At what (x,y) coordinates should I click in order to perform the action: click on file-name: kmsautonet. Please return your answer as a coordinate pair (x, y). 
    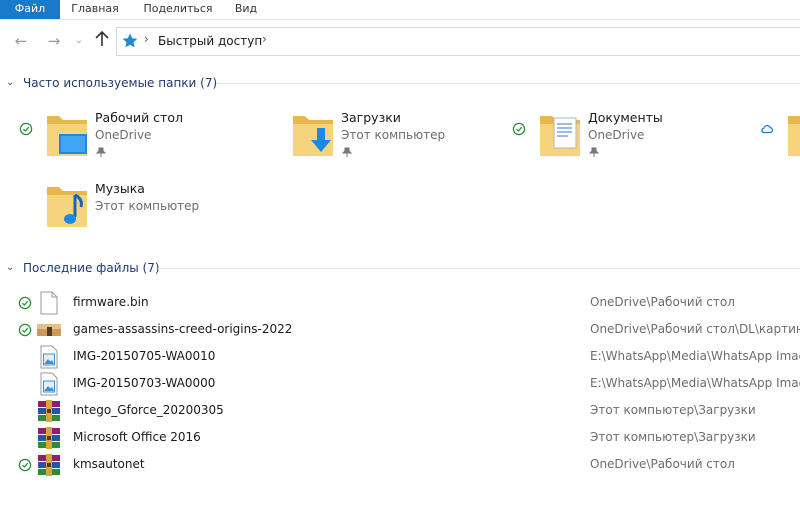
    Looking at the image, I should click on (109, 464).